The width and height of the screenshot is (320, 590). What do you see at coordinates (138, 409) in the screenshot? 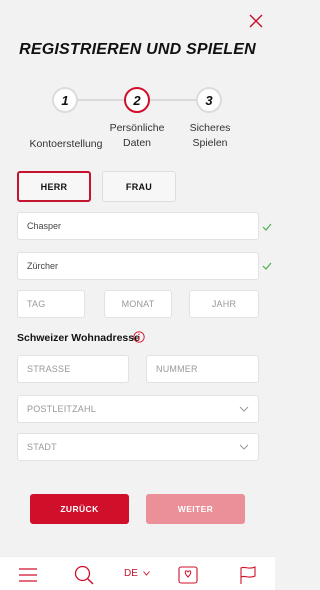
I see `postal-code-select: POSTLEITZAHL` at bounding box center [138, 409].